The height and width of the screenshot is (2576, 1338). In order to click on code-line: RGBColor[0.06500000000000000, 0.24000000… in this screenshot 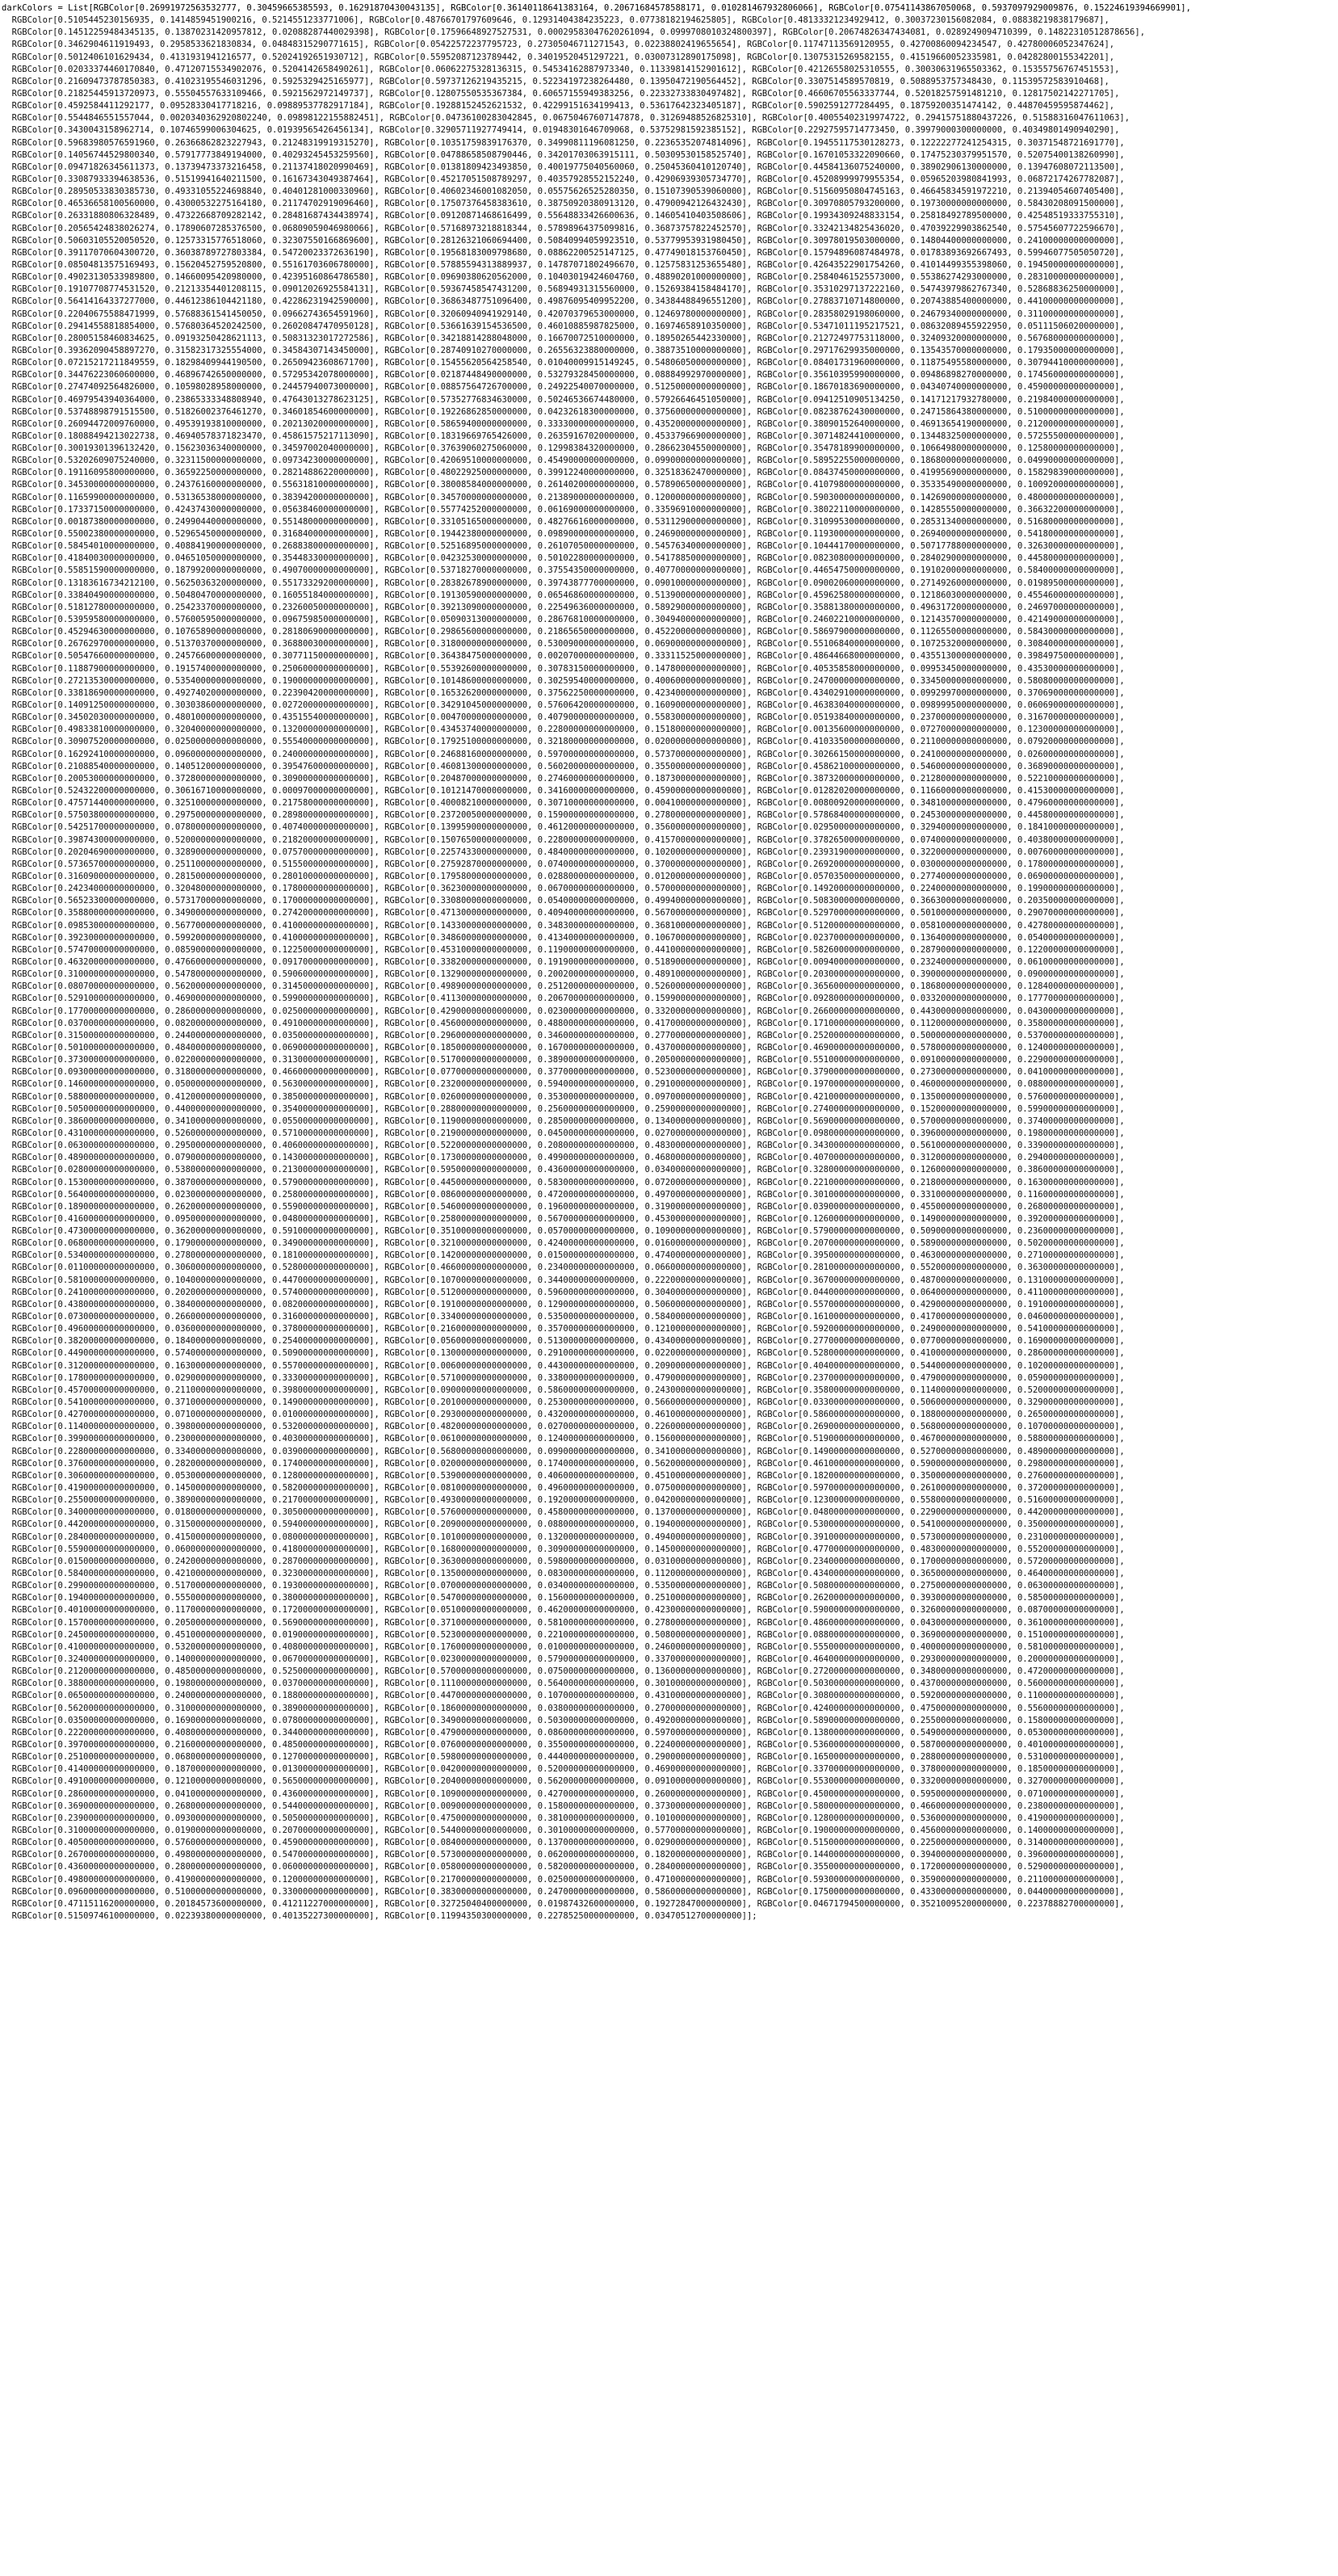, I will do `click(563, 1696)`.